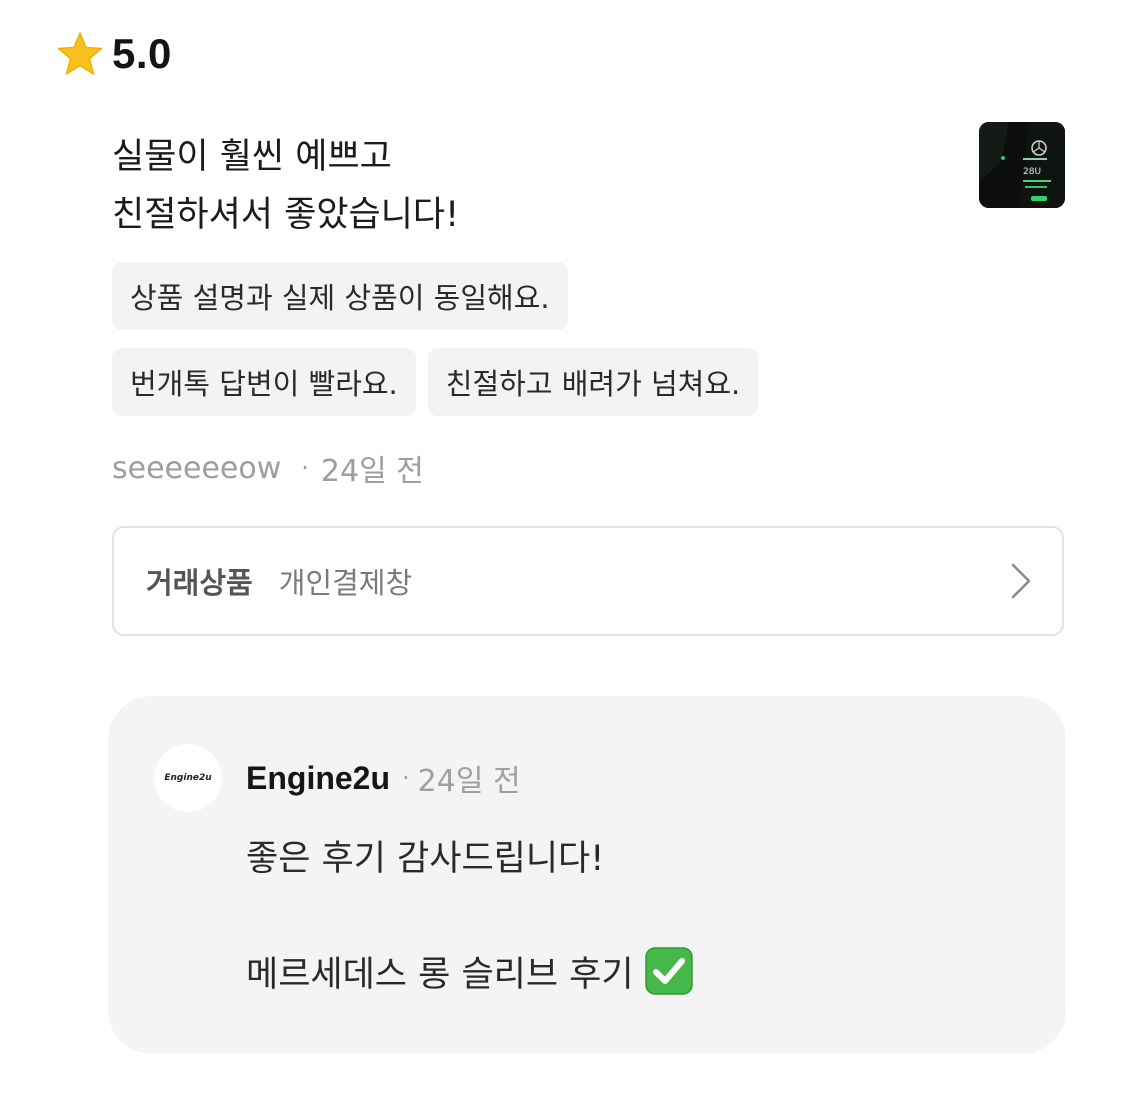 This screenshot has height=1098, width=1125. I want to click on review-line: 실물이 훨씬 예쁘고, so click(252, 157).